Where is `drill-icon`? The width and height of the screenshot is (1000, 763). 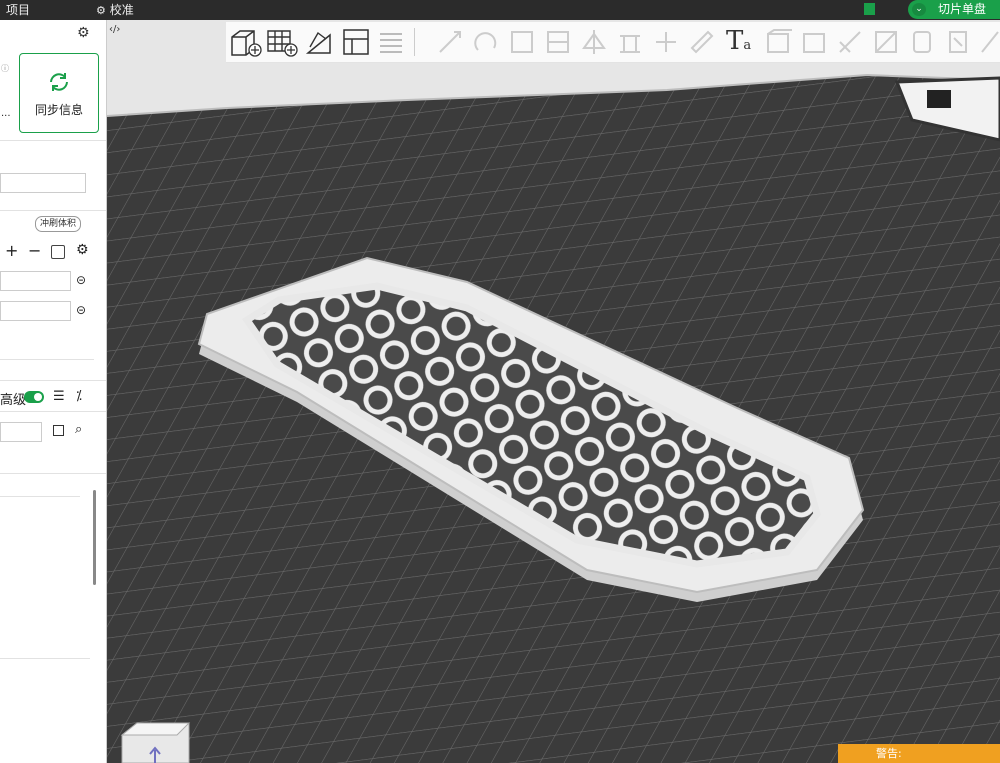
drill-icon is located at coordinates (958, 42).